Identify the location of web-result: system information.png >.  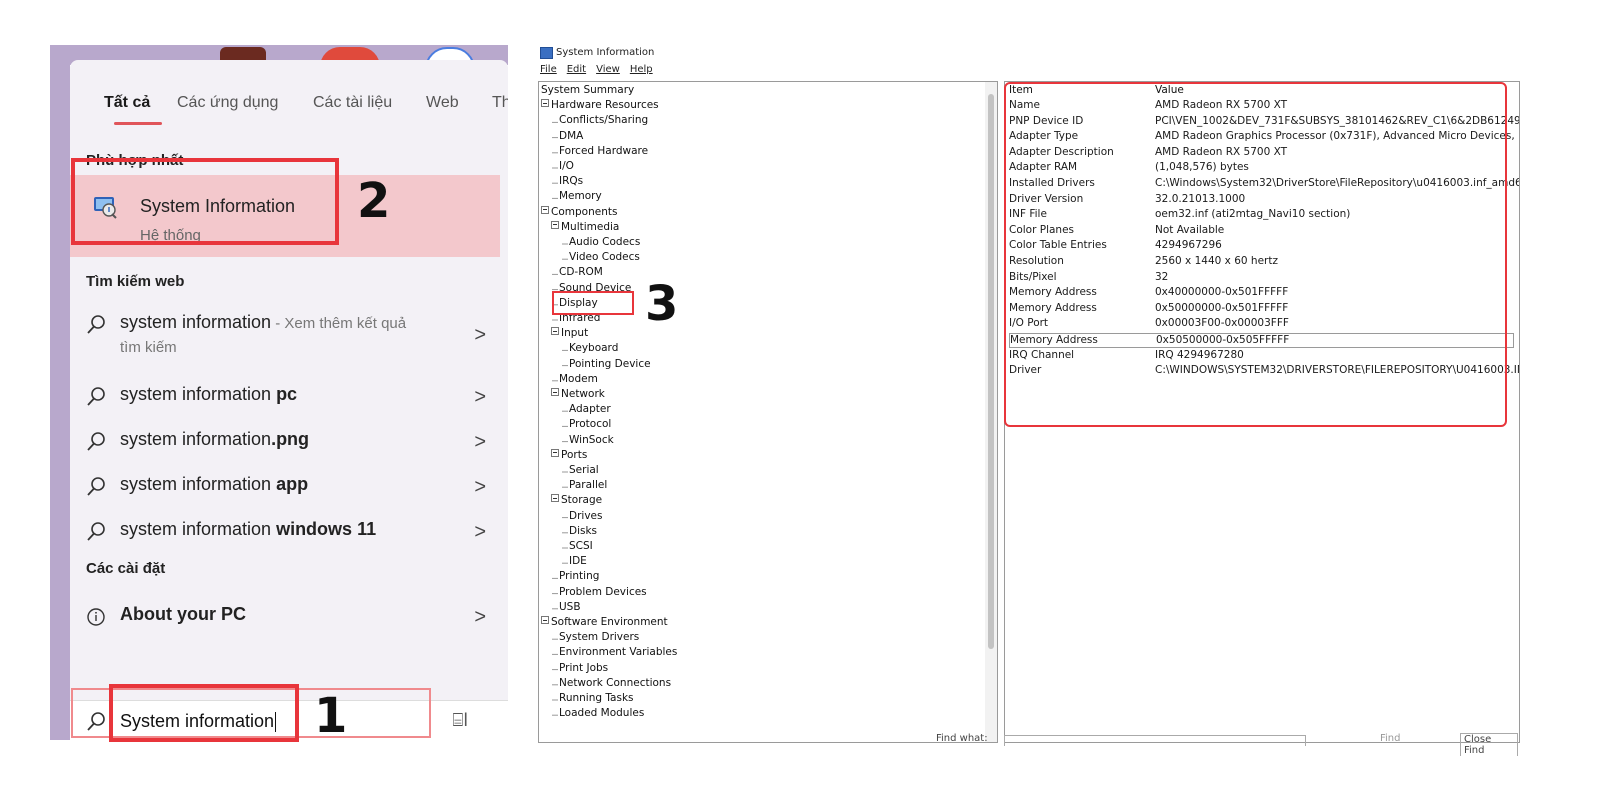
(286, 449).